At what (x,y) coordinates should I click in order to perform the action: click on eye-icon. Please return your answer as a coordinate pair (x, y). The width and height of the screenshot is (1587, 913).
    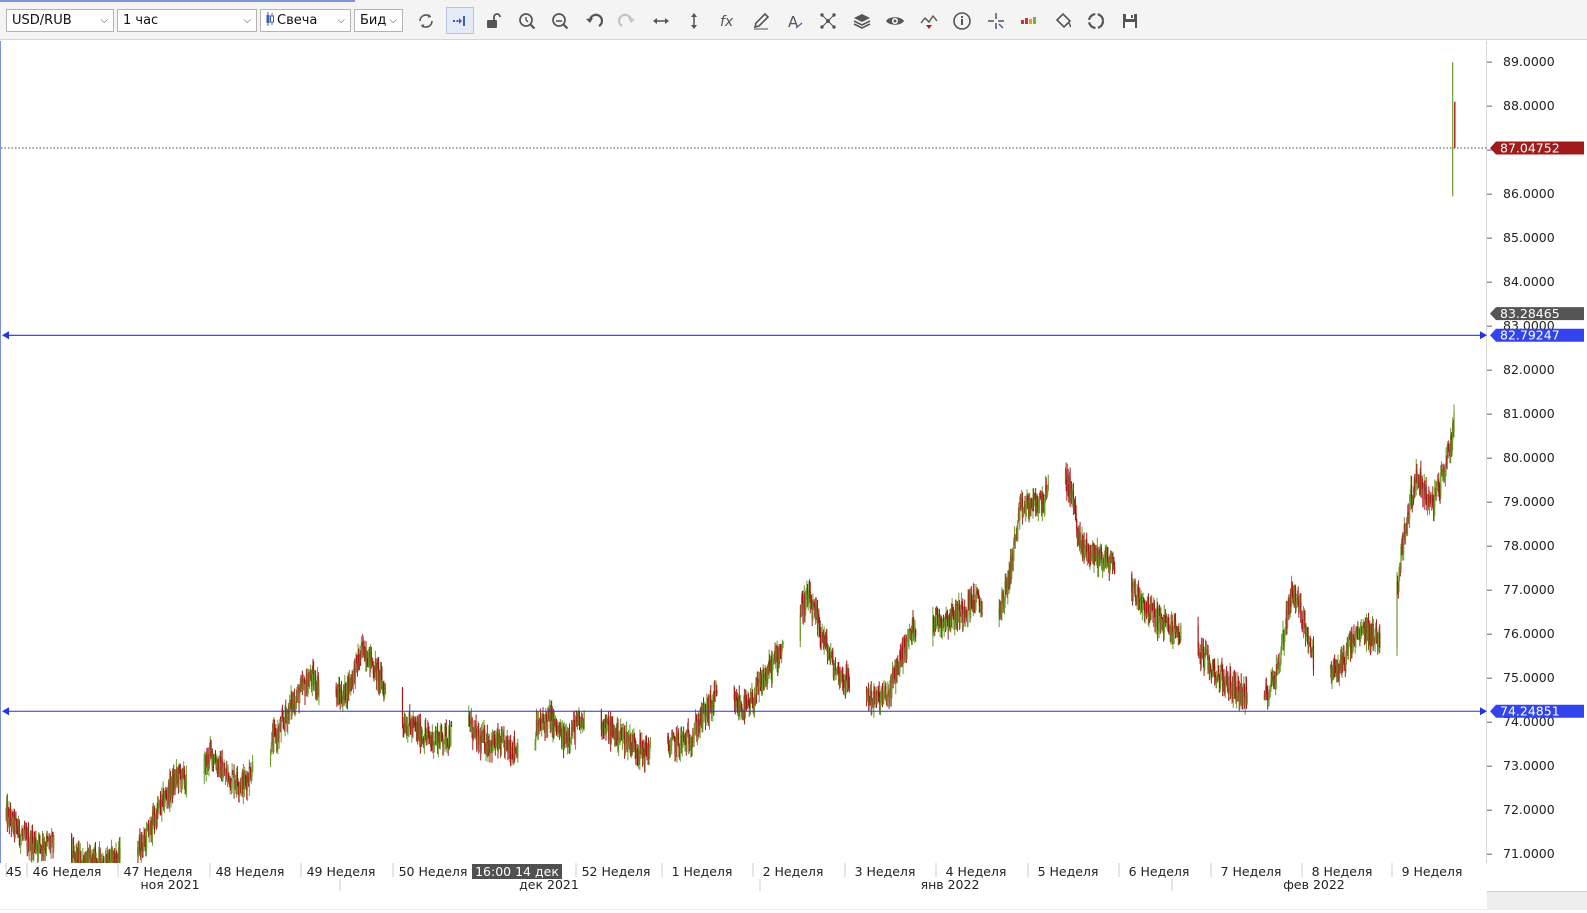
    Looking at the image, I should click on (895, 21).